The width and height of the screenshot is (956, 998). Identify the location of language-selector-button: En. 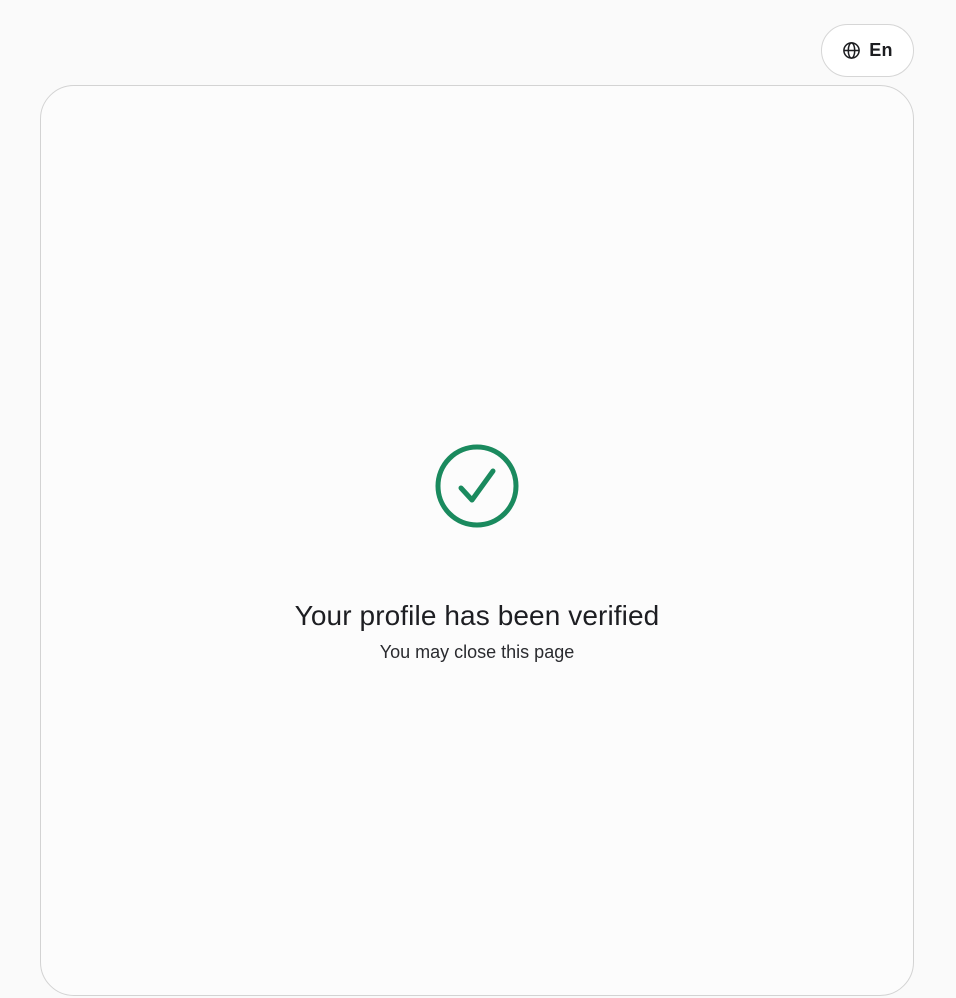
(867, 50).